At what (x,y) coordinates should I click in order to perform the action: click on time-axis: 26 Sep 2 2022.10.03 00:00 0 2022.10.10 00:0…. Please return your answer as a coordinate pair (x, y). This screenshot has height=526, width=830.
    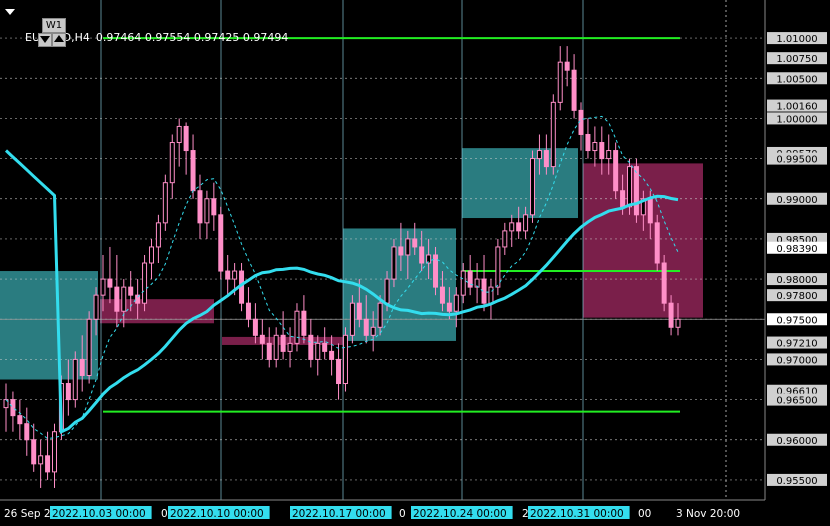
    Looking at the image, I should click on (382, 509).